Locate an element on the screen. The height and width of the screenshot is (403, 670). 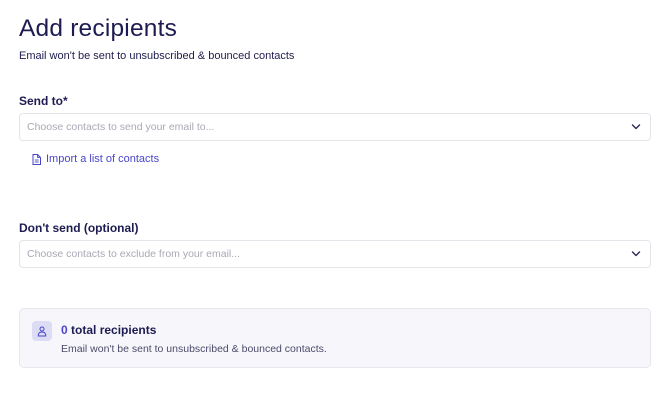
send-to-label: Send to* is located at coordinates (43, 101).